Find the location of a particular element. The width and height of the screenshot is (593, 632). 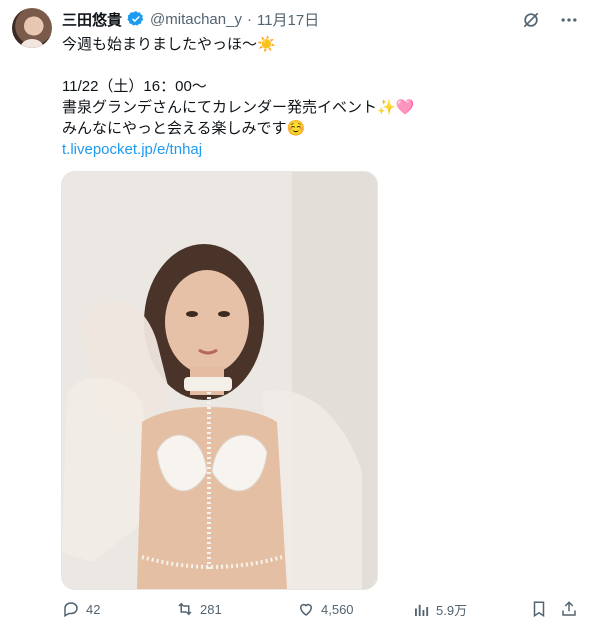

repost-icon is located at coordinates (185, 609).